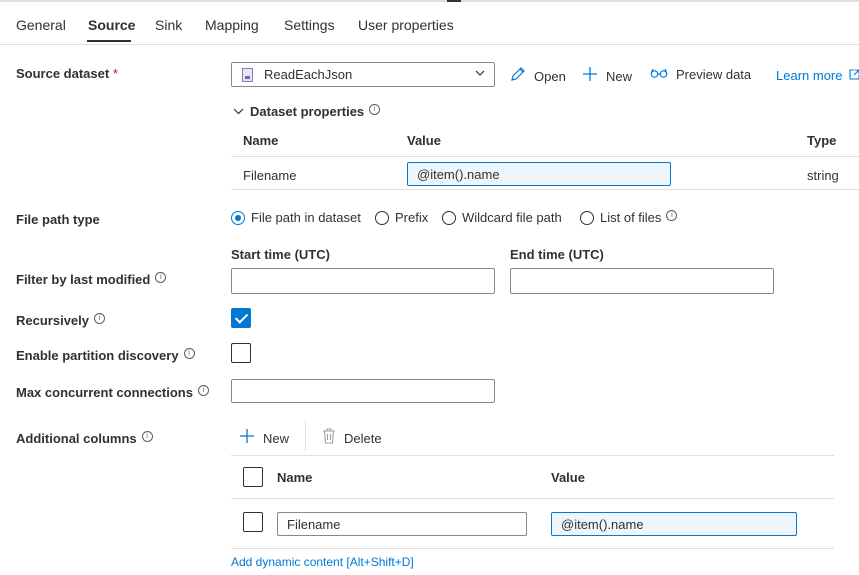 This screenshot has height=575, width=859. What do you see at coordinates (168, 25) in the screenshot?
I see `tab-sink: Sink` at bounding box center [168, 25].